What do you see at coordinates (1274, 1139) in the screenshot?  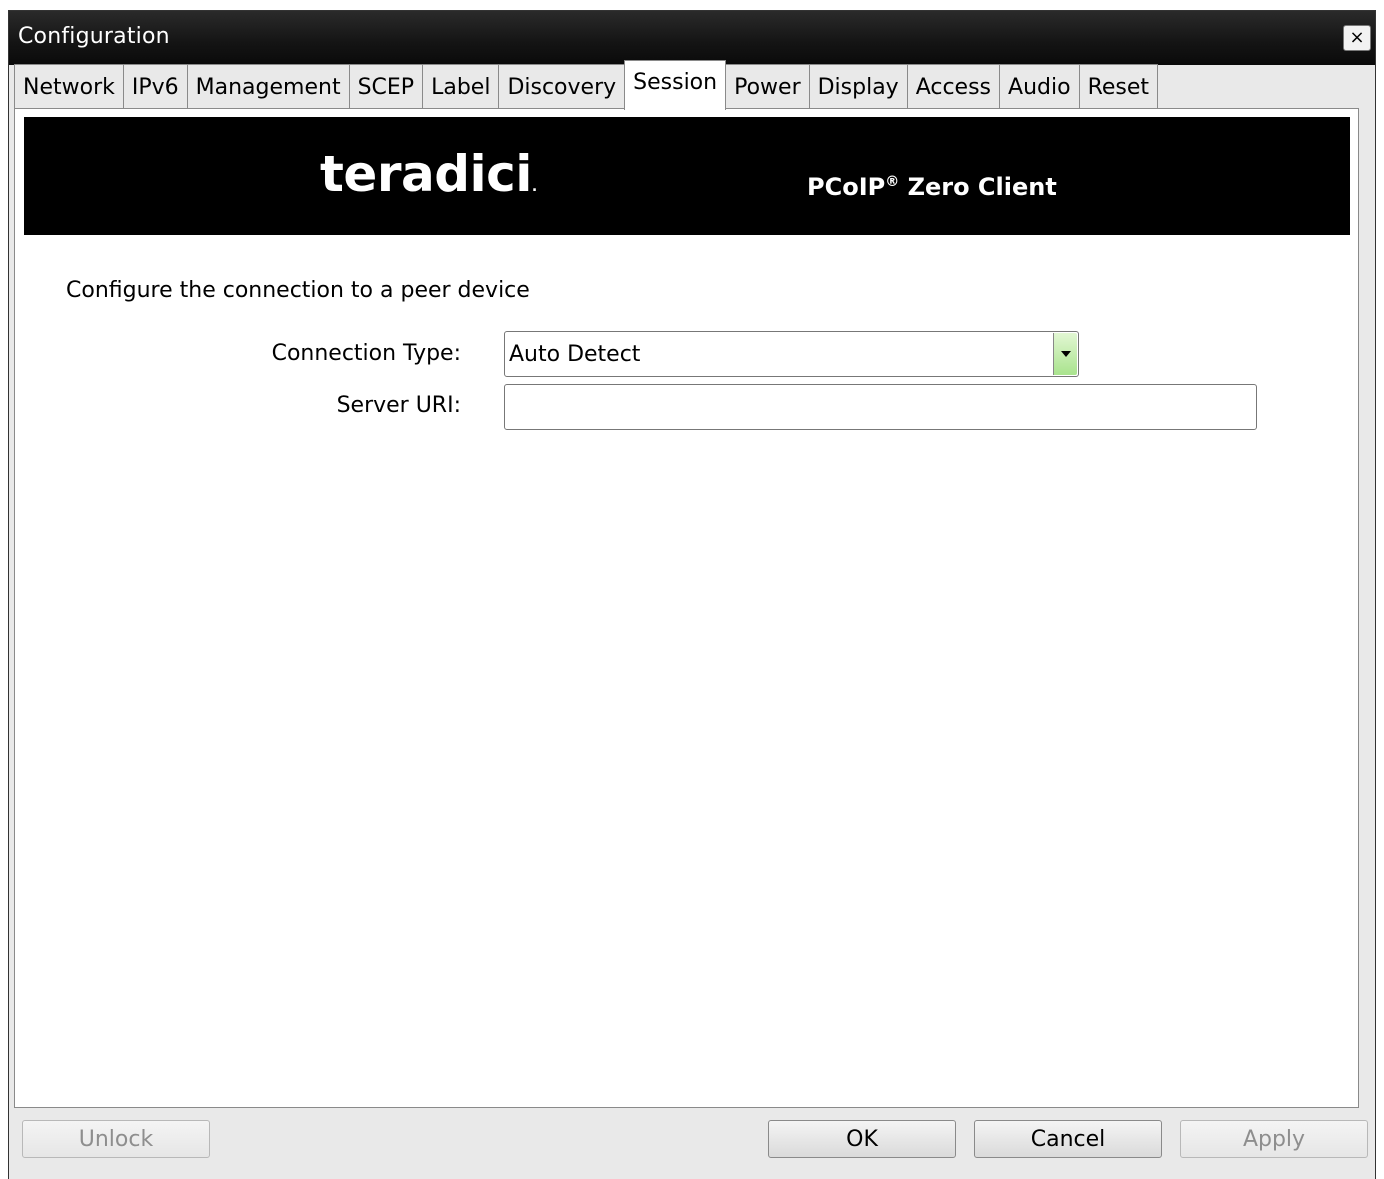 I see `apply-button: Apply` at bounding box center [1274, 1139].